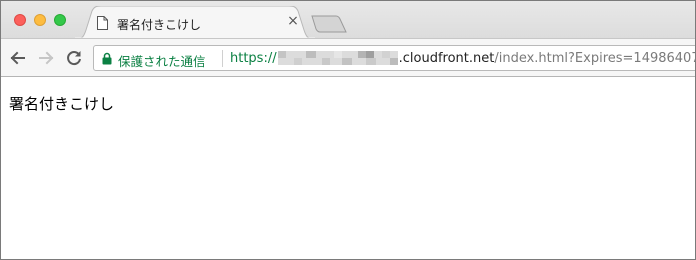 This screenshot has height=260, width=696. I want to click on url-scheme: https://, so click(253, 58).